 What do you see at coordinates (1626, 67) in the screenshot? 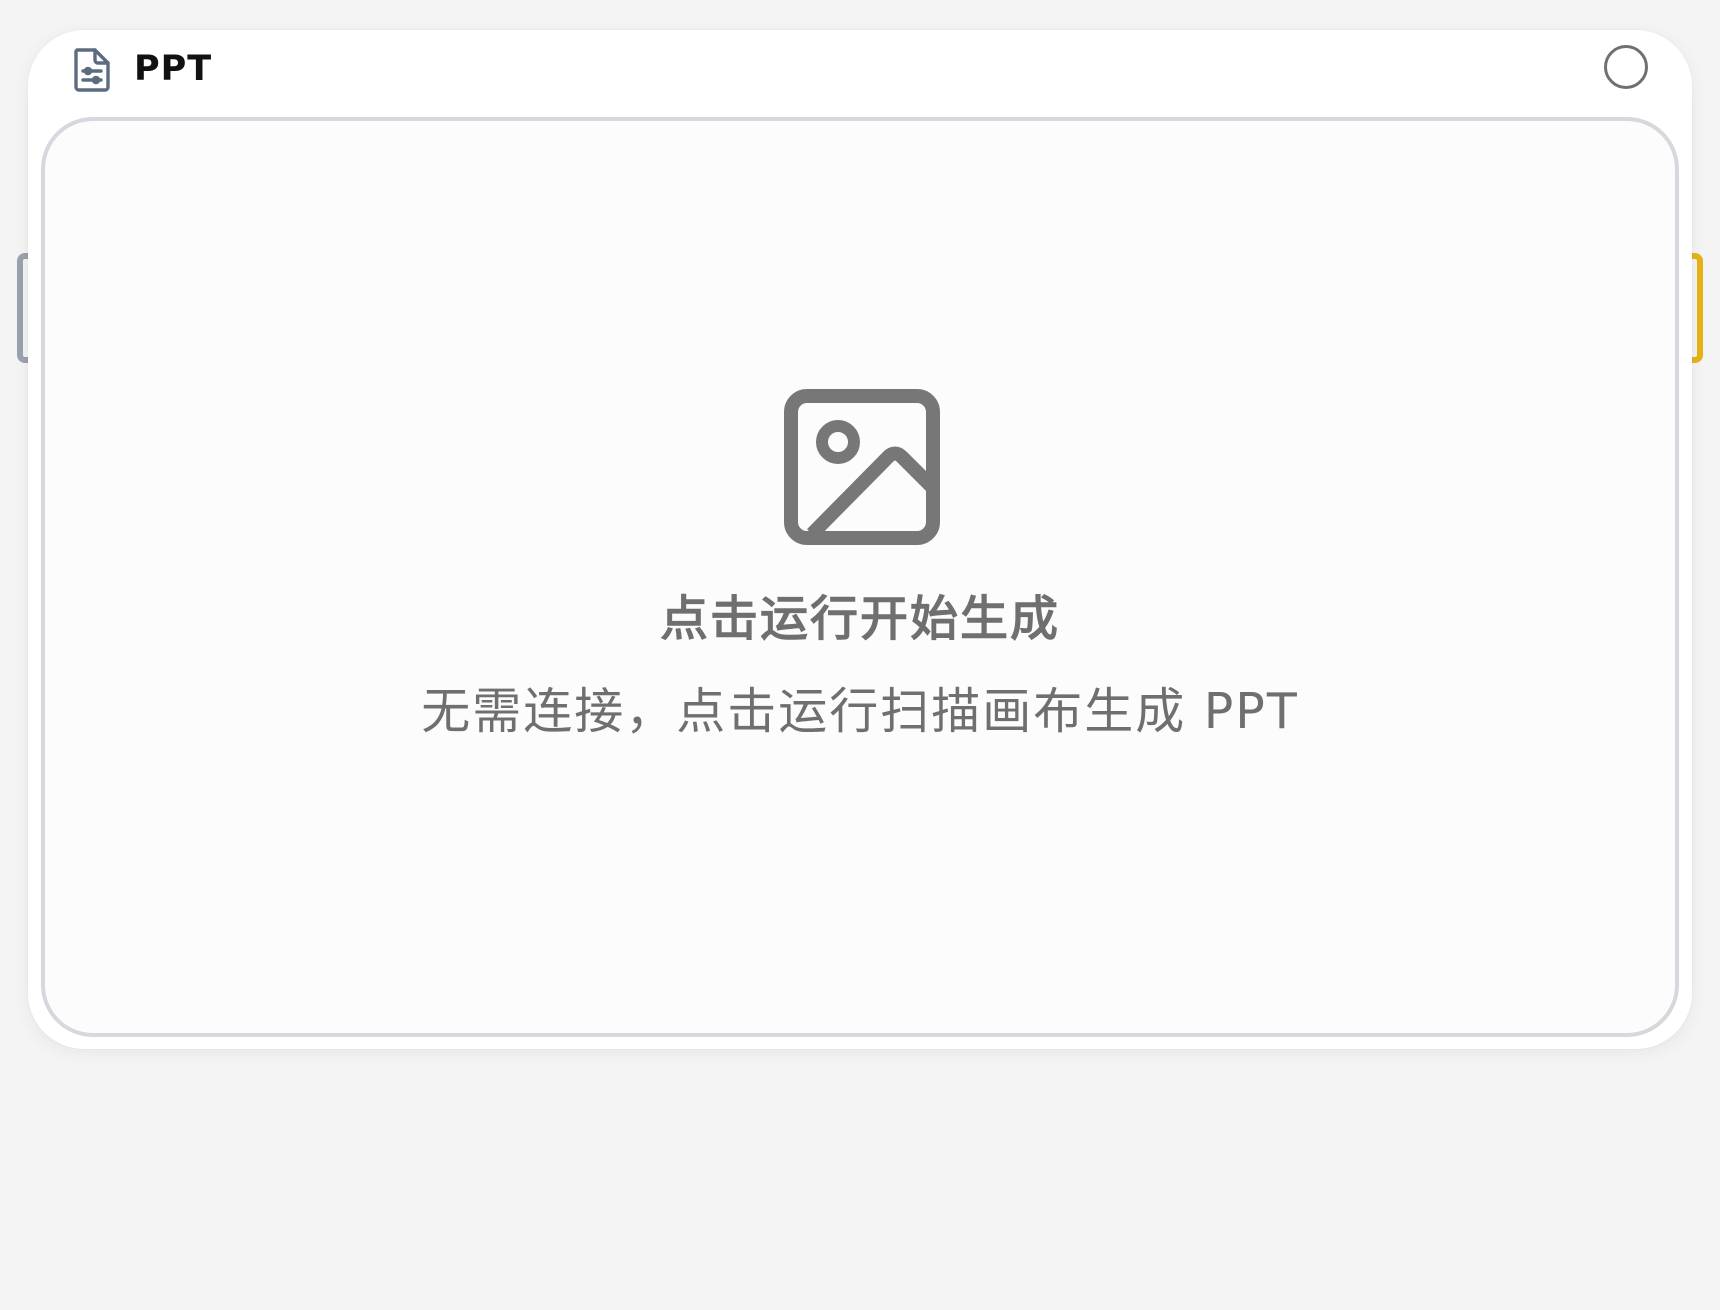
I see `status-circle-icon` at bounding box center [1626, 67].